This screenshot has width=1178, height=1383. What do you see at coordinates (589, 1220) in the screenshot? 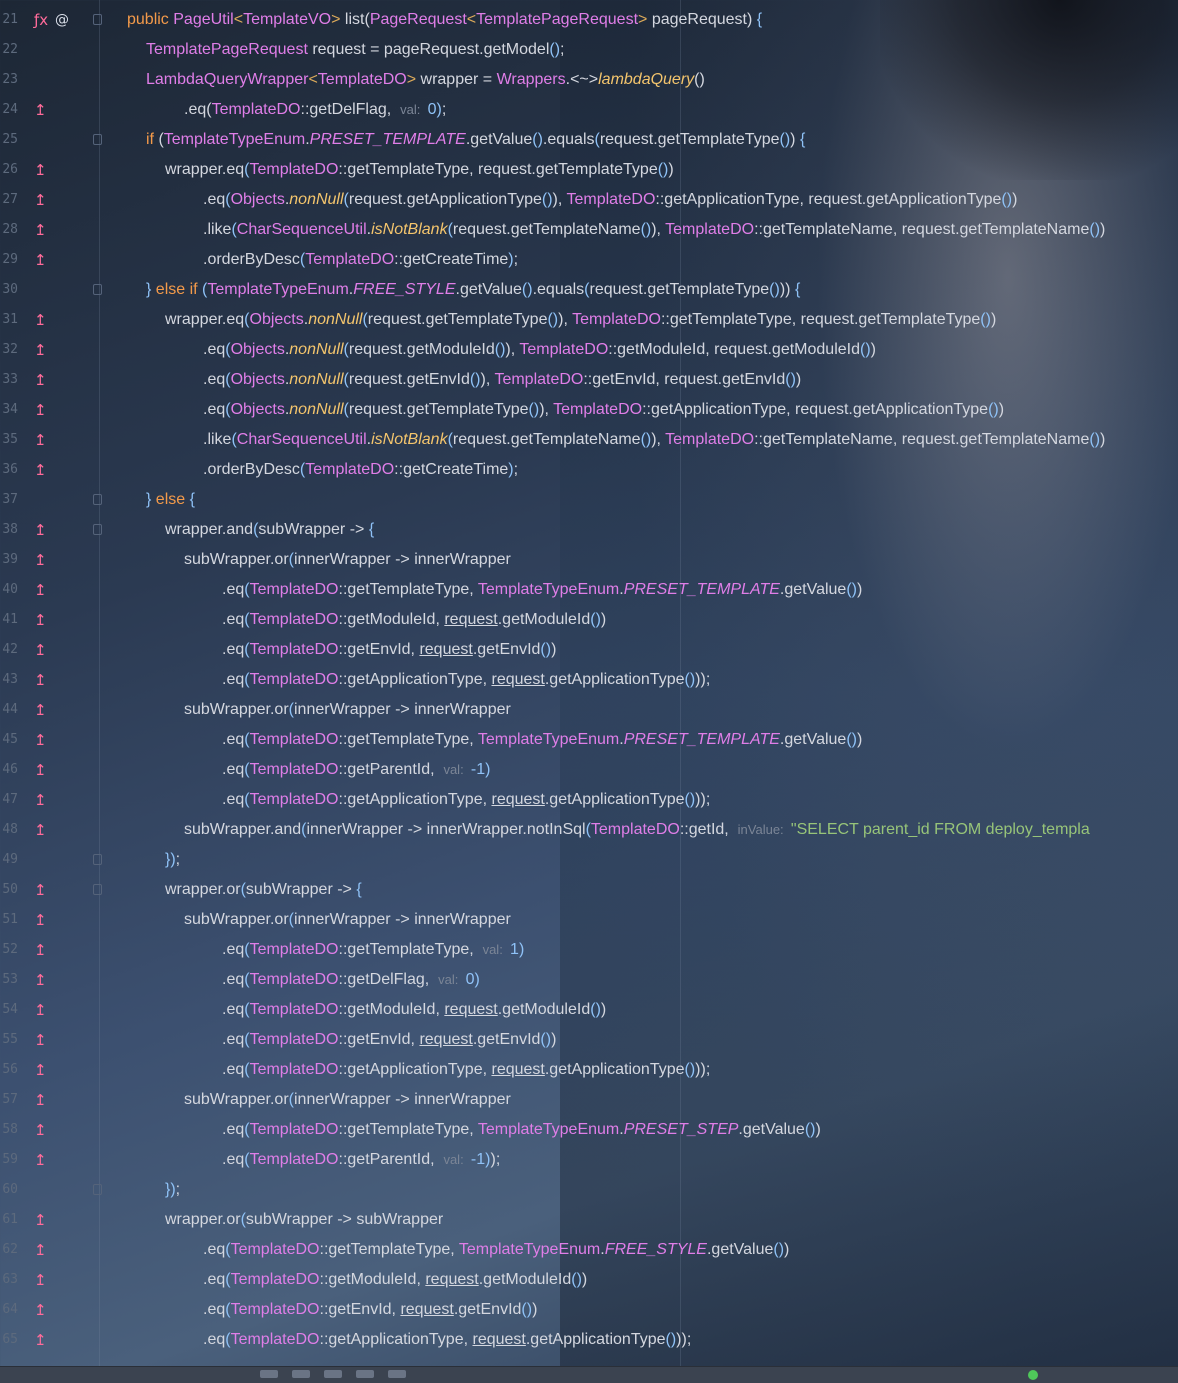
I see `code-line: 61 ↥ wrapper.or(subWrapper -> subWrapper` at bounding box center [589, 1220].